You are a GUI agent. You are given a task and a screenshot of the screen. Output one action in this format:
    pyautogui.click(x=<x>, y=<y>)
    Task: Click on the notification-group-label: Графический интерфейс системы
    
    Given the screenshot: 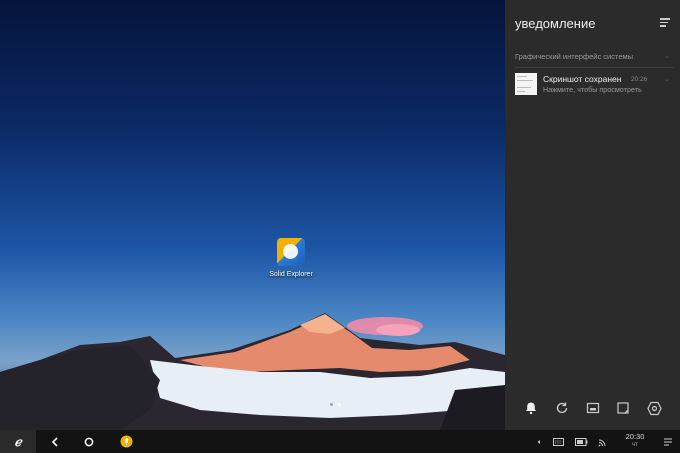 What is the action you would take?
    pyautogui.click(x=574, y=56)
    